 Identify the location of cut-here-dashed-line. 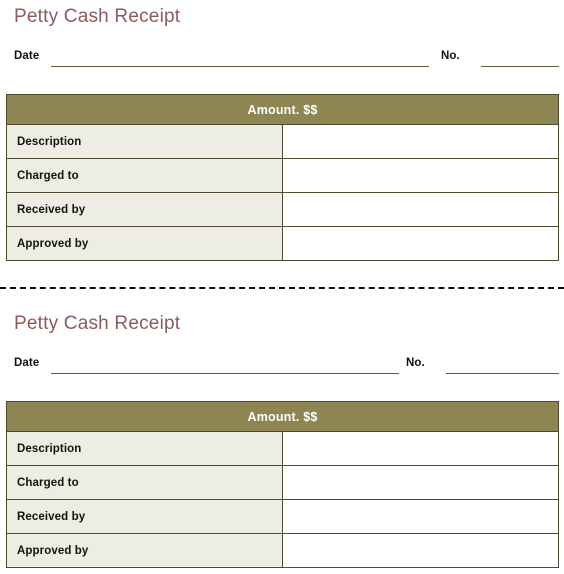
(282, 288).